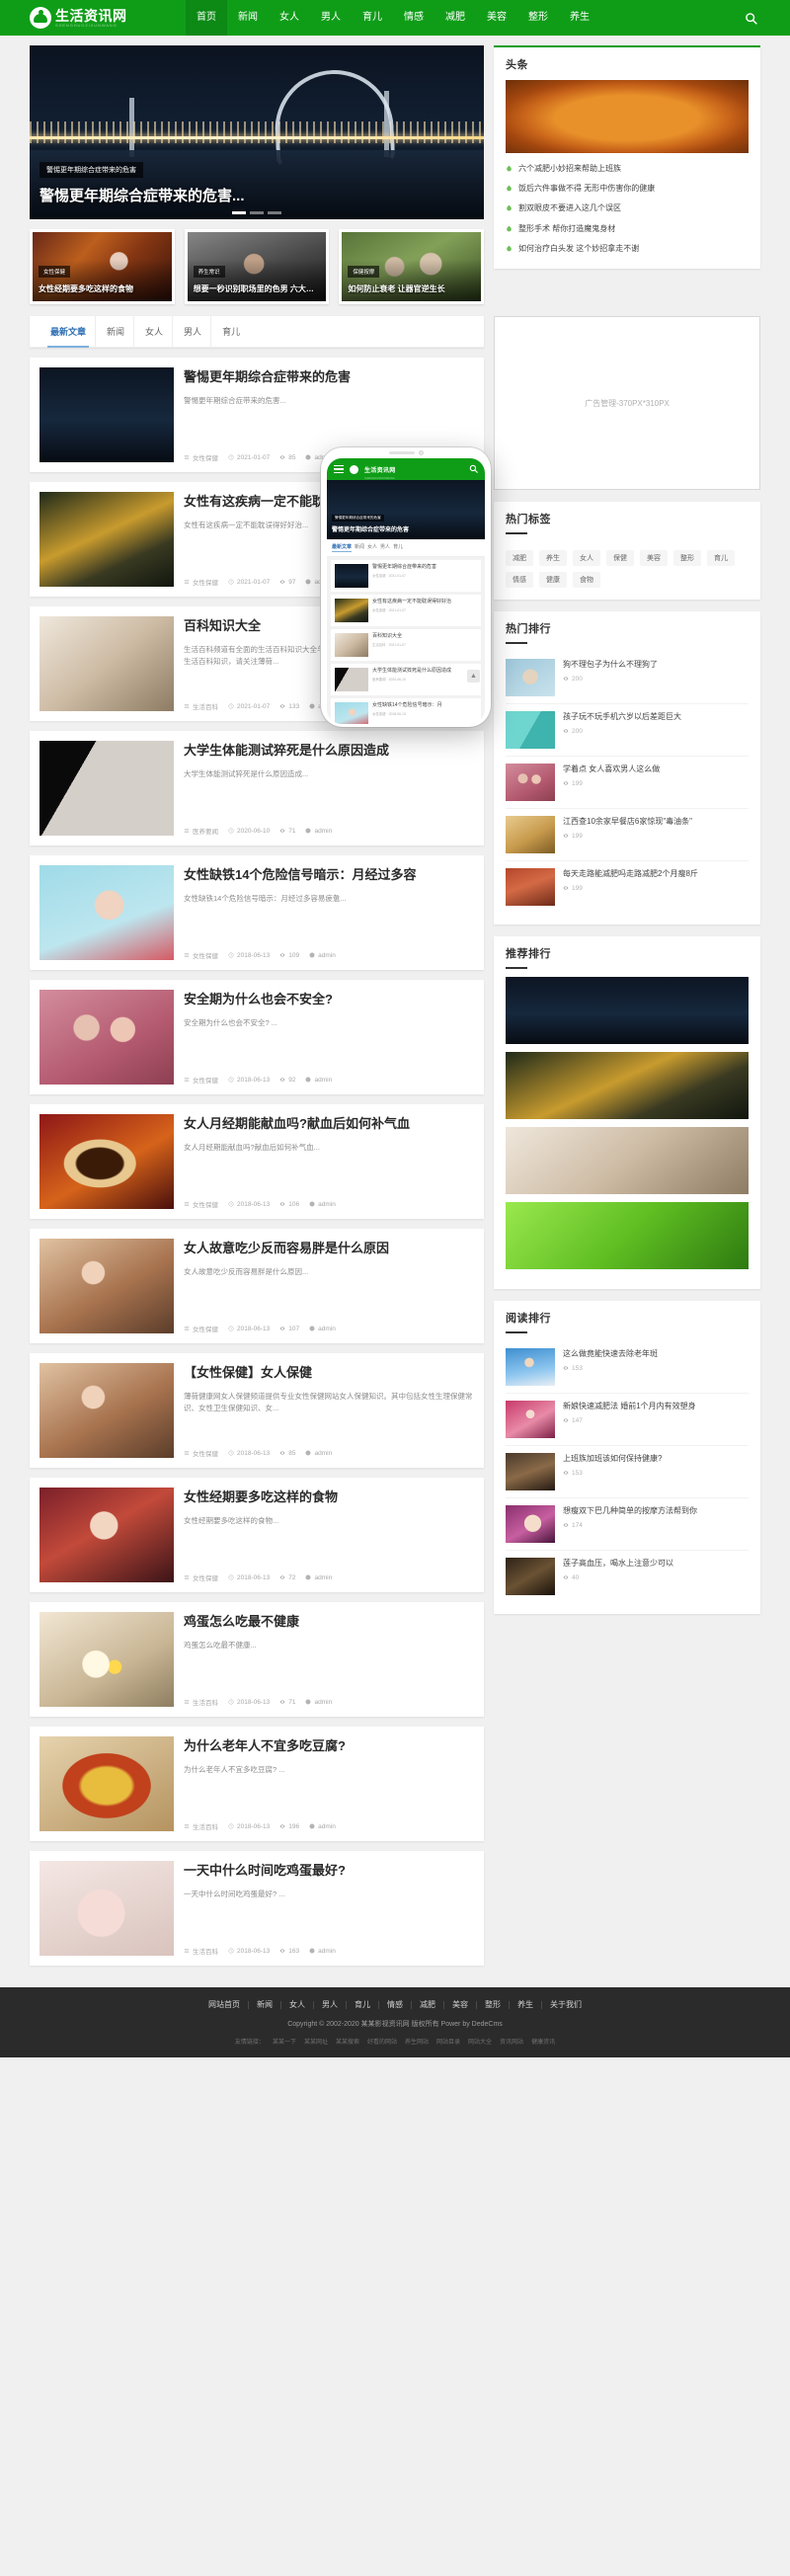 This screenshot has height=2576, width=790. What do you see at coordinates (627, 1420) in the screenshot?
I see `rank-item: 新娘快速减肥法 婚前1个月内有效塑身 147` at bounding box center [627, 1420].